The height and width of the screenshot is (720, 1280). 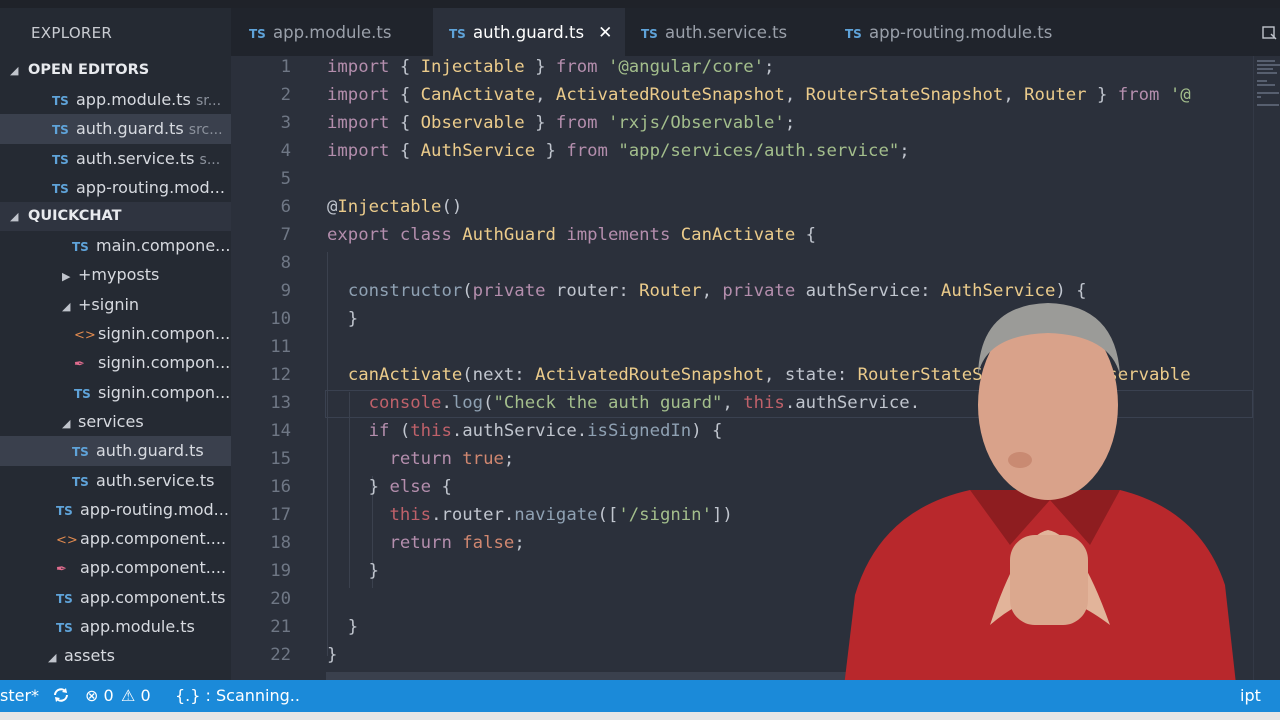 I want to click on tree-folder: ◢ assets, so click(x=115, y=655).